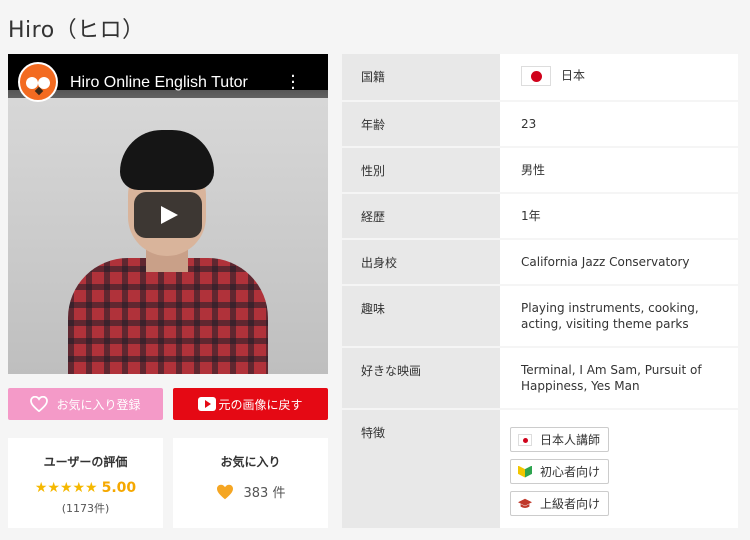 The image size is (750, 540). Describe the element at coordinates (421, 125) in the screenshot. I see `age-label: 年齢` at that location.